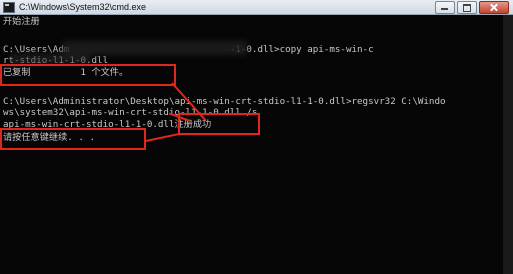 This screenshot has height=274, width=513. Describe the element at coordinates (9, 7) in the screenshot. I see `cmd-icon` at that location.